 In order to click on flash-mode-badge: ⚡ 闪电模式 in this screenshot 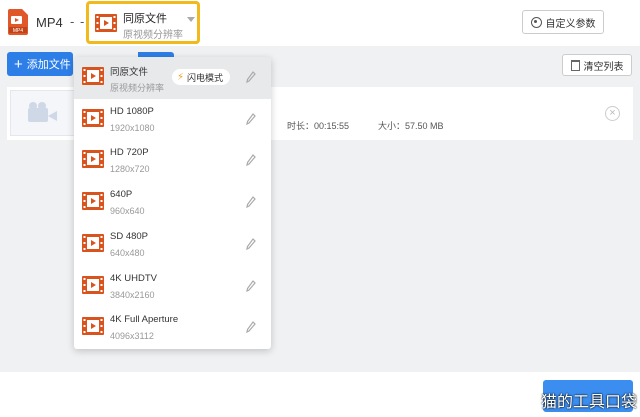, I will do `click(201, 77)`.